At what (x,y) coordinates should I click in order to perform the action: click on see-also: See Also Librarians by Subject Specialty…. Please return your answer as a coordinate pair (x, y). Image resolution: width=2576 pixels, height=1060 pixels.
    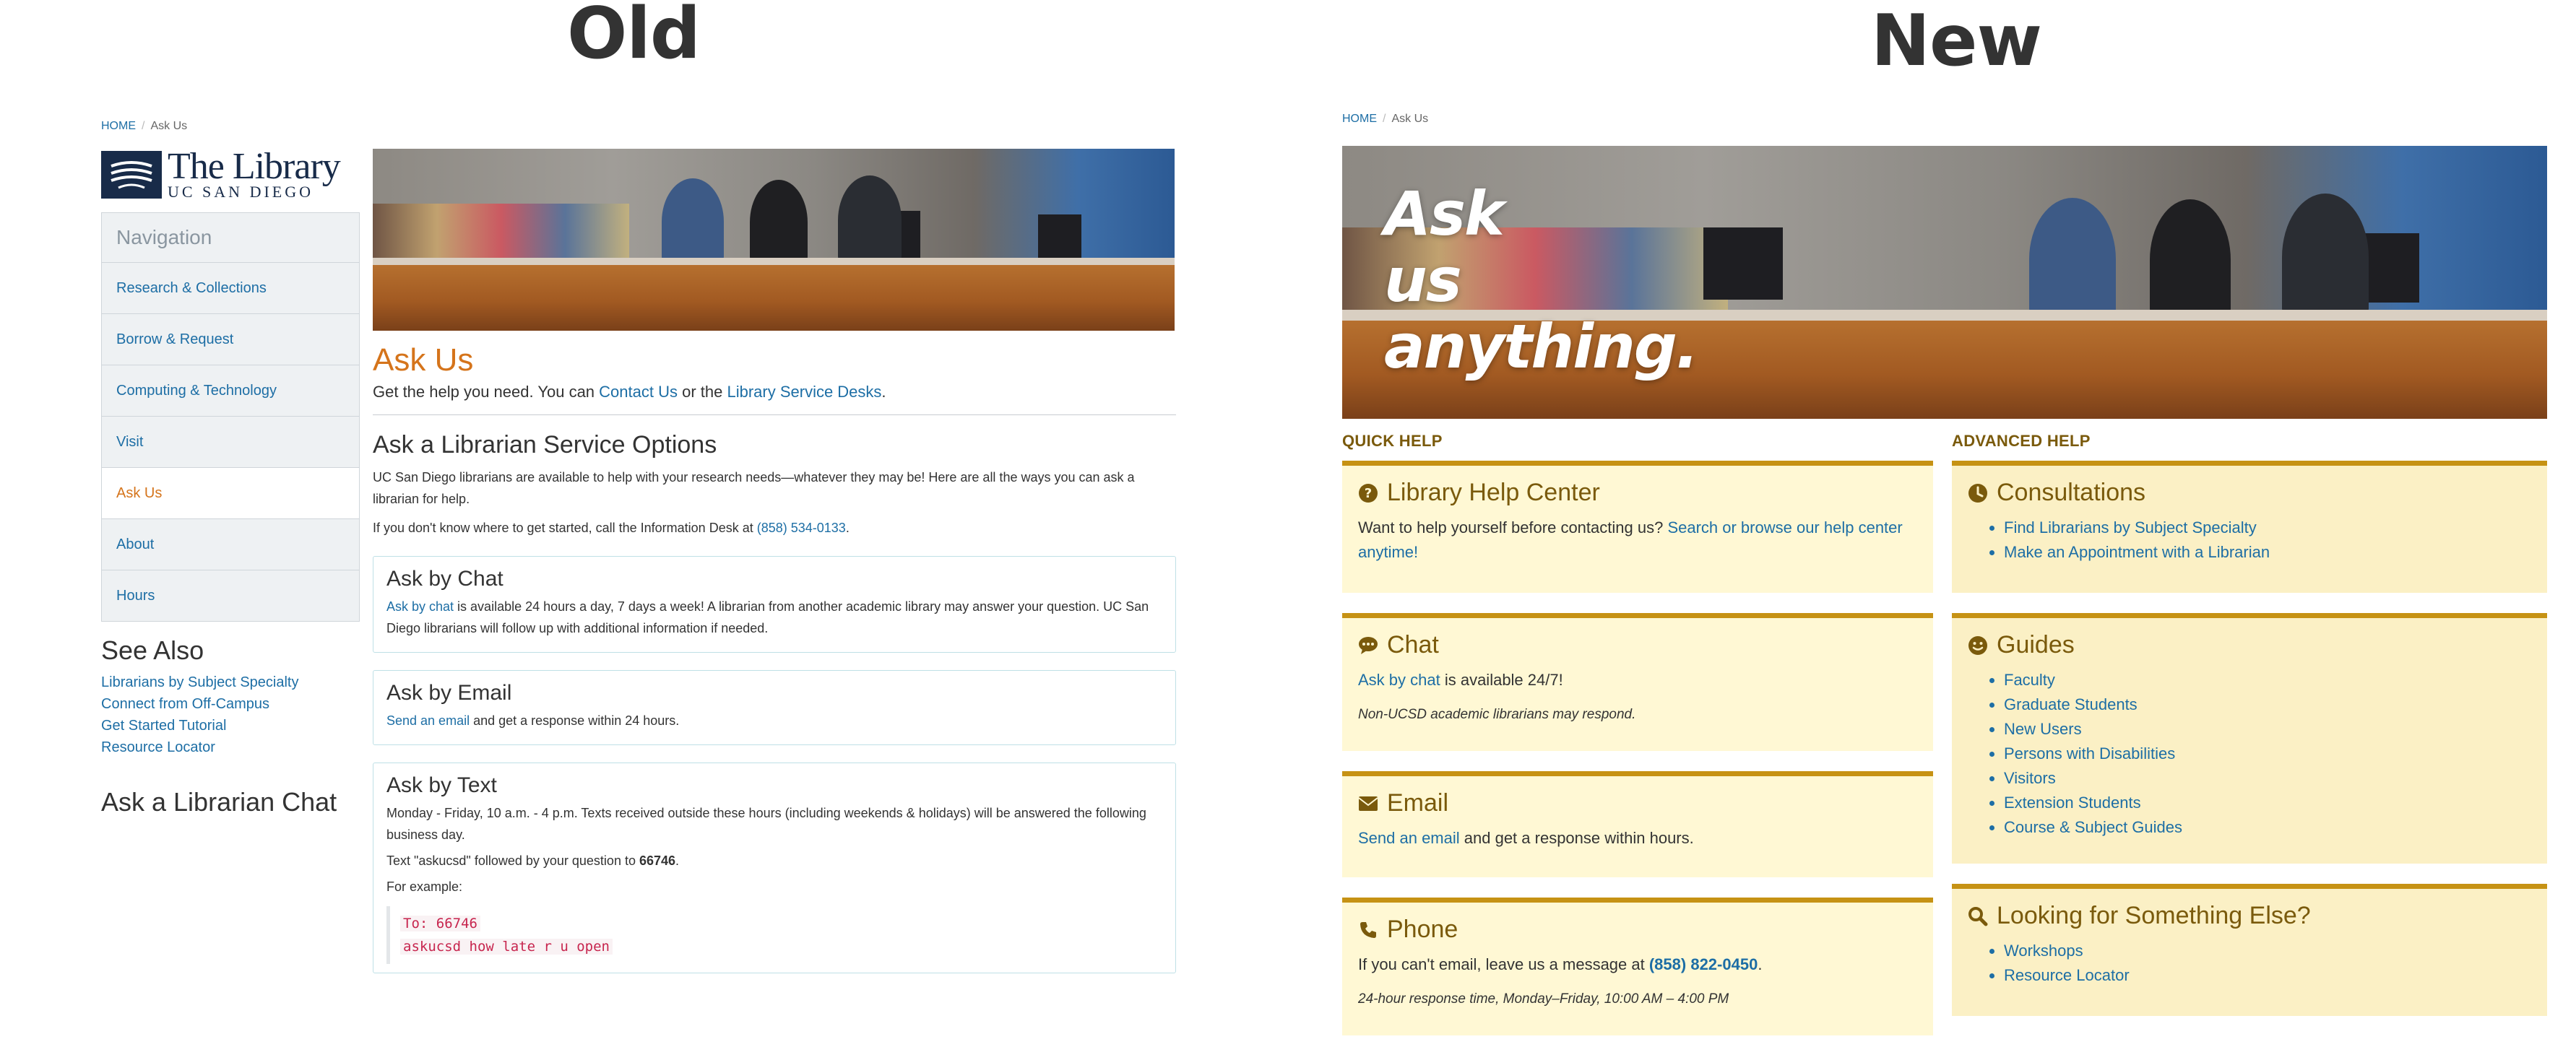
    Looking at the image, I should click on (231, 696).